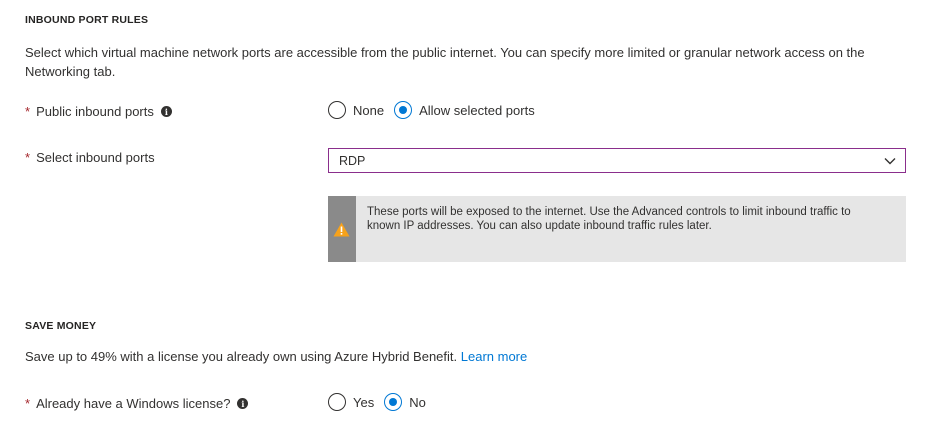 This screenshot has height=422, width=939. I want to click on radio-allow-selected-ports-label: Allow selected ports, so click(477, 110).